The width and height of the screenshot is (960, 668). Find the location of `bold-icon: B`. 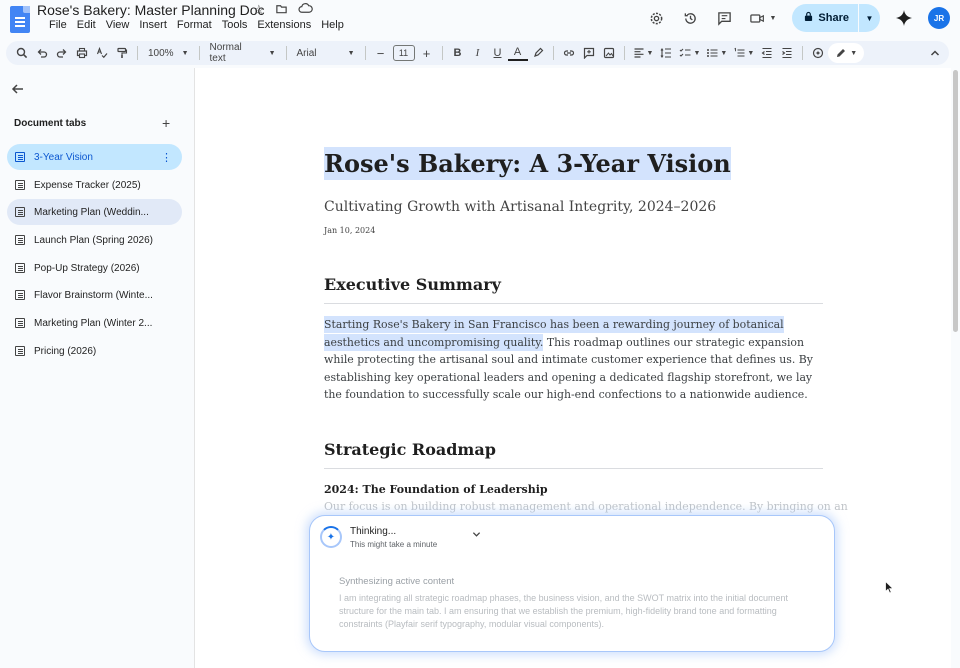

bold-icon: B is located at coordinates (458, 53).